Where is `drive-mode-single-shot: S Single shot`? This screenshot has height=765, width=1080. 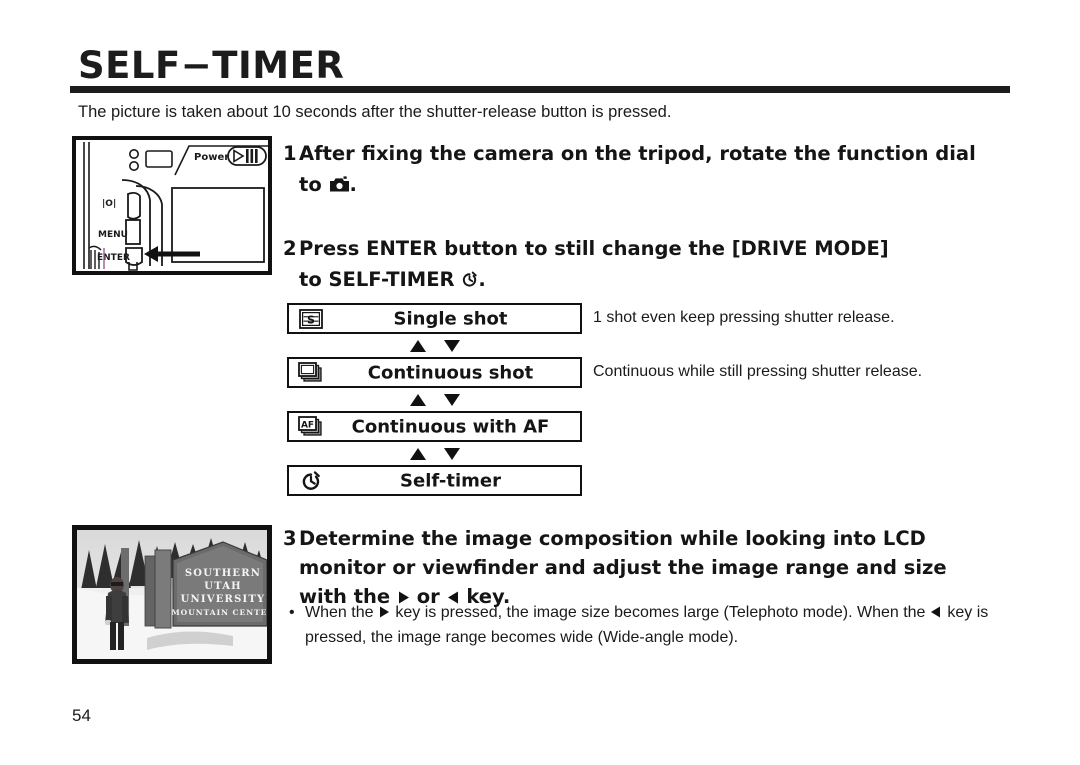 drive-mode-single-shot: S Single shot is located at coordinates (434, 318).